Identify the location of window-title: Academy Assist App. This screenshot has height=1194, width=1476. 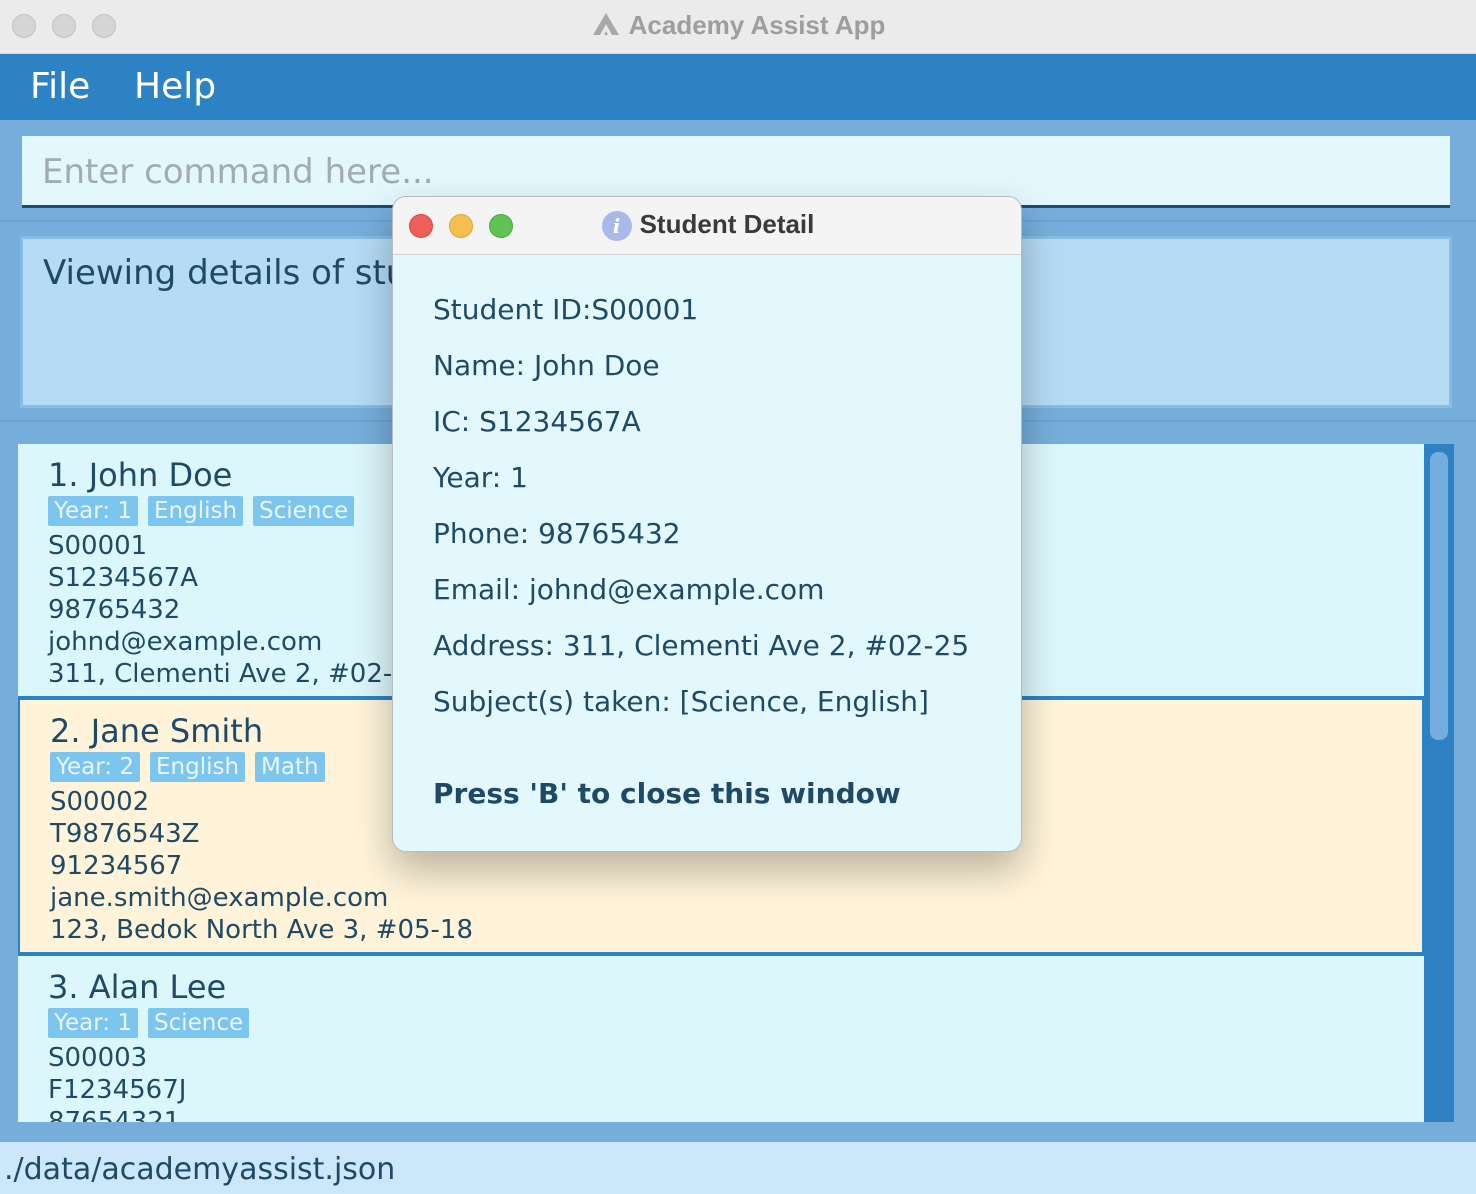
(738, 27).